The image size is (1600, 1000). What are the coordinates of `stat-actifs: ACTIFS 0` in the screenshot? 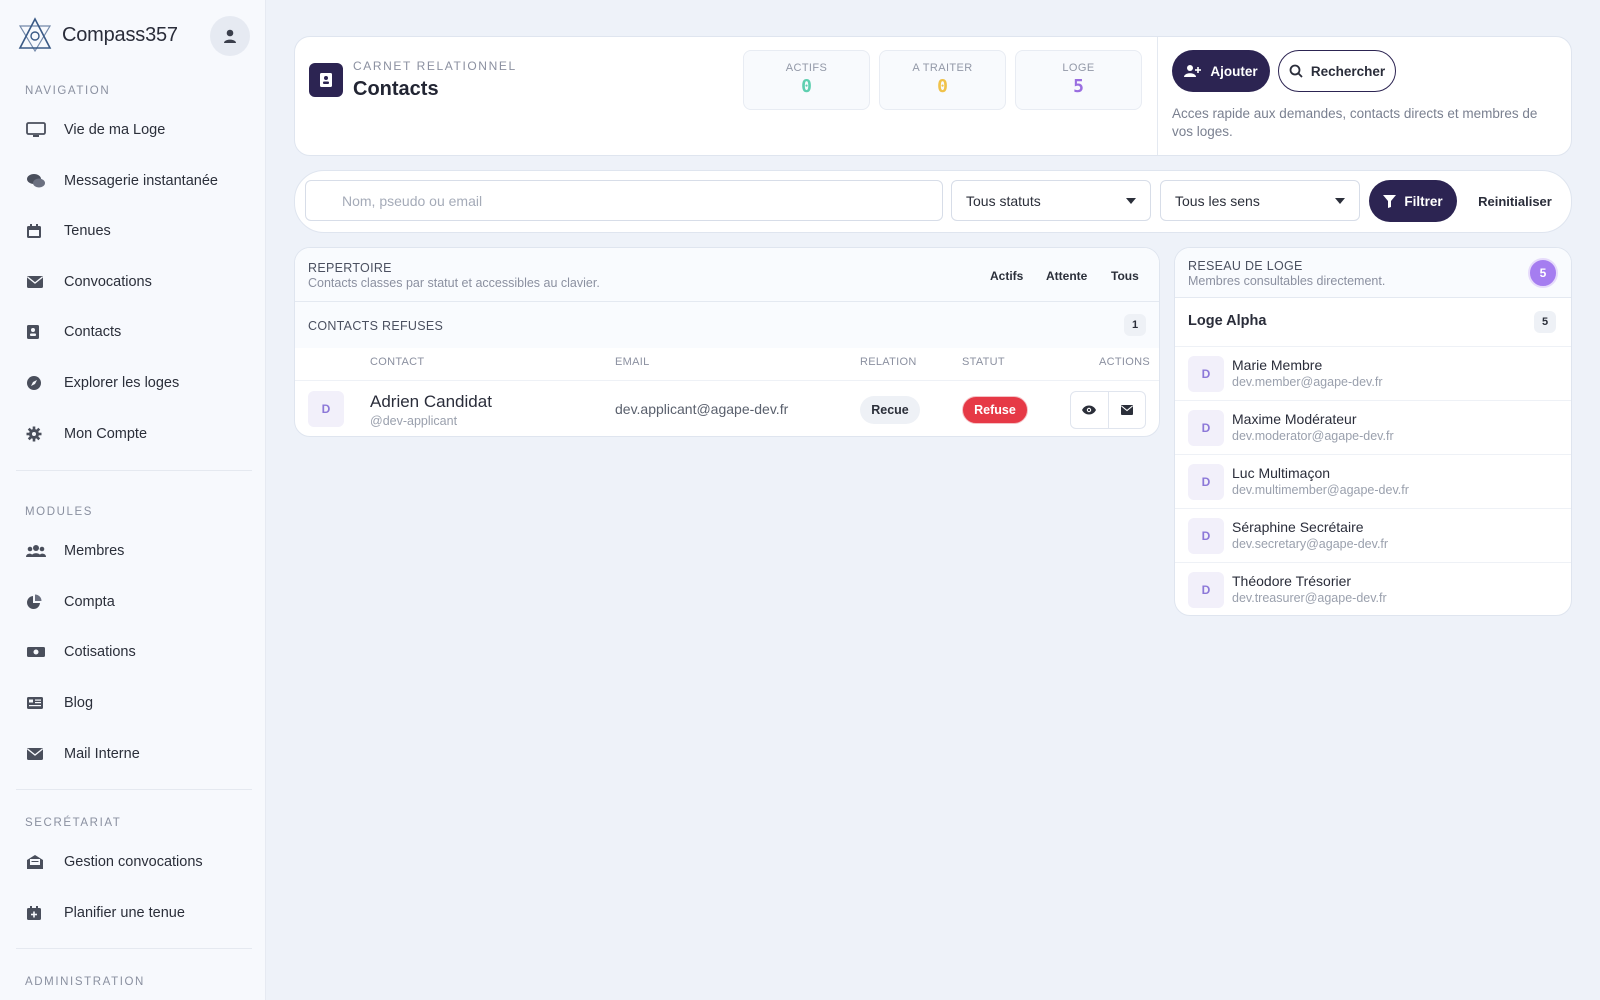 It's located at (806, 80).